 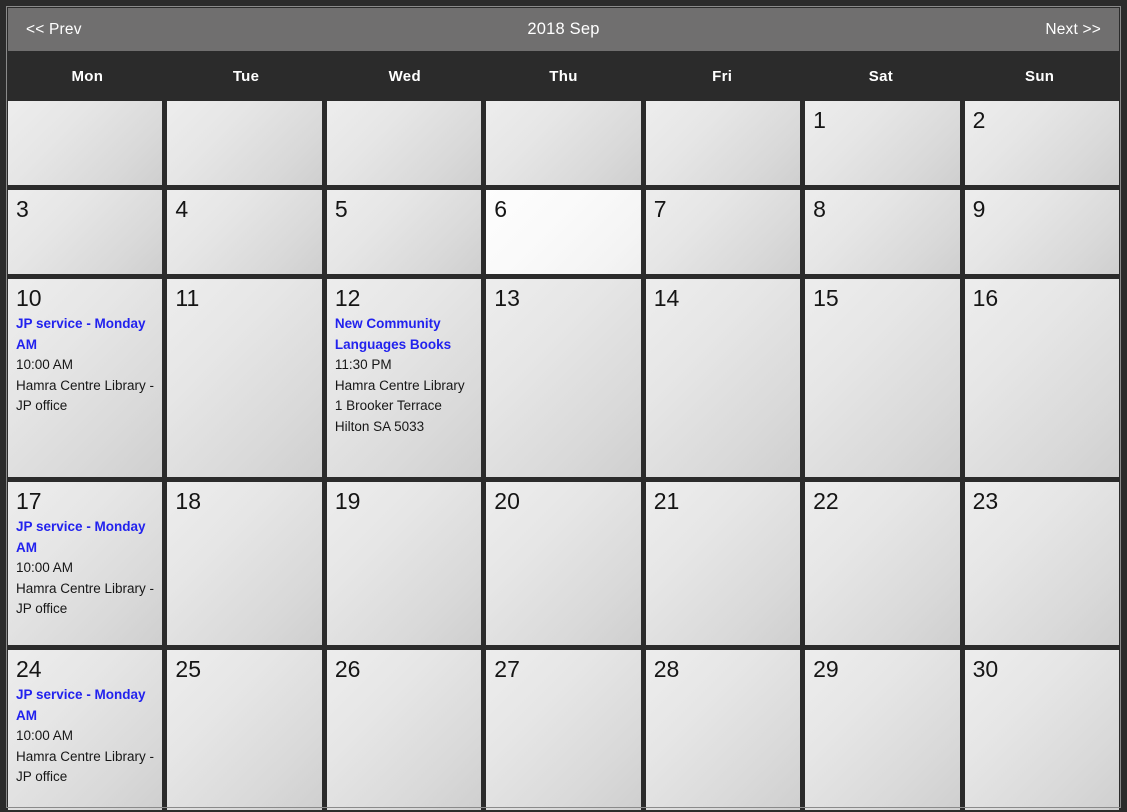 What do you see at coordinates (723, 730) in the screenshot?
I see `day-cell: 28` at bounding box center [723, 730].